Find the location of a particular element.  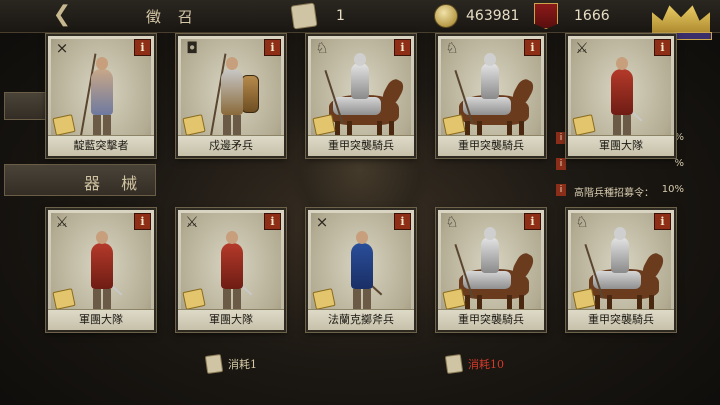

unit-card: ⨯ i 靛藍突擊者 is located at coordinates (101, 96).